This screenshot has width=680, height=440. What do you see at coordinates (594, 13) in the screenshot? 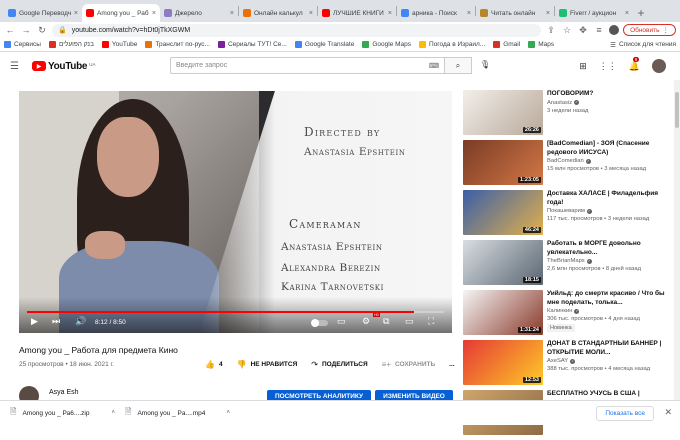
I see `browser-tab: Fiverr / аукцион ×` at bounding box center [594, 13].